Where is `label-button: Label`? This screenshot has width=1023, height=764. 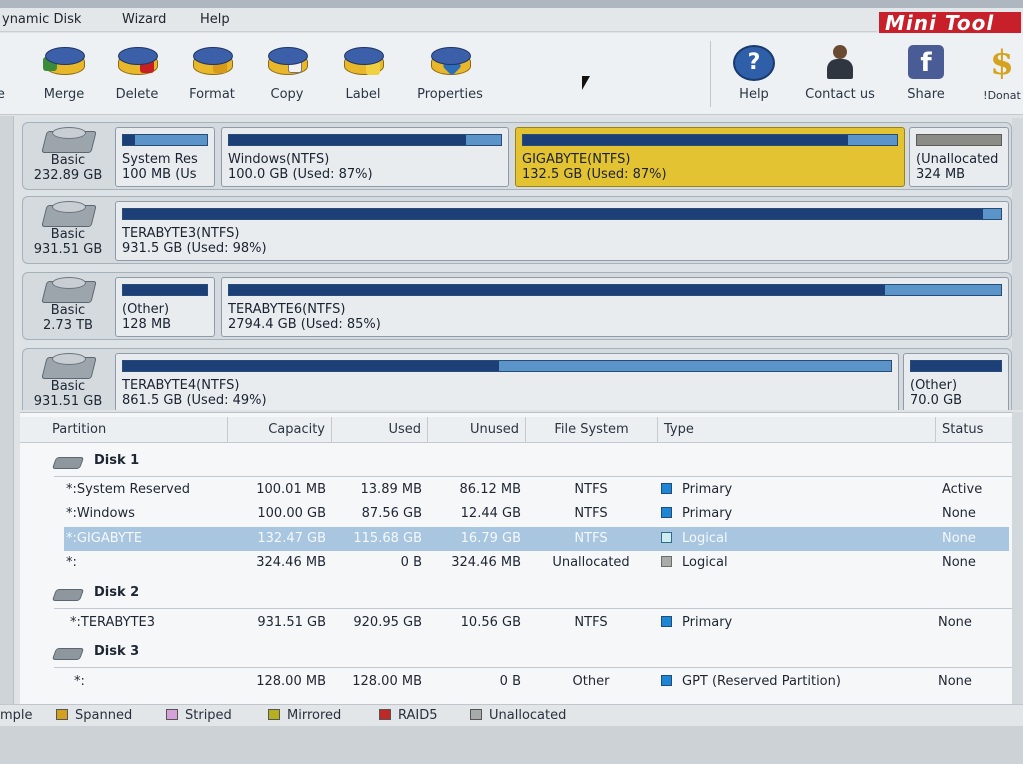
label-button: Label is located at coordinates (363, 75).